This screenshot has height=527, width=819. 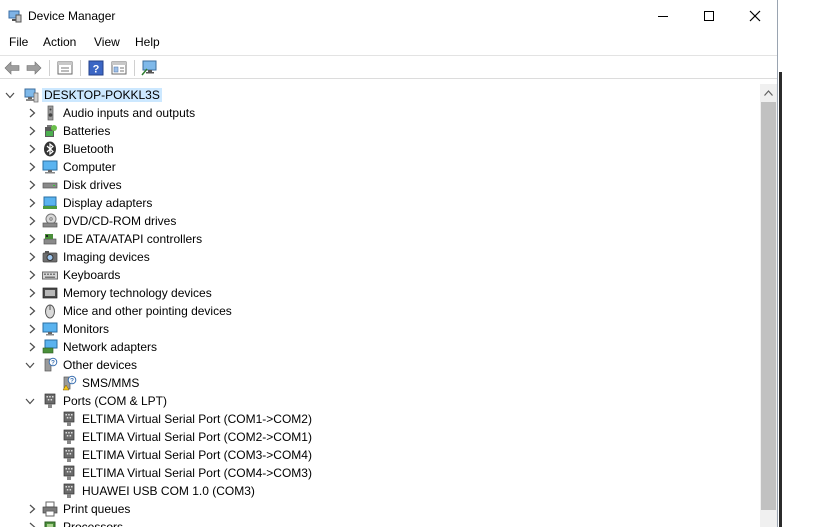 What do you see at coordinates (380, 239) in the screenshot?
I see `tree-category: IDE ATA/ATAPI controllers` at bounding box center [380, 239].